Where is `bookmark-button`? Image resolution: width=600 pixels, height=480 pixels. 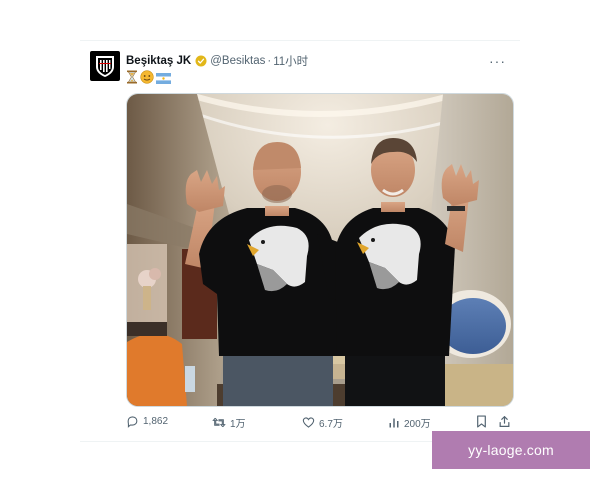 bookmark-button is located at coordinates (481, 421).